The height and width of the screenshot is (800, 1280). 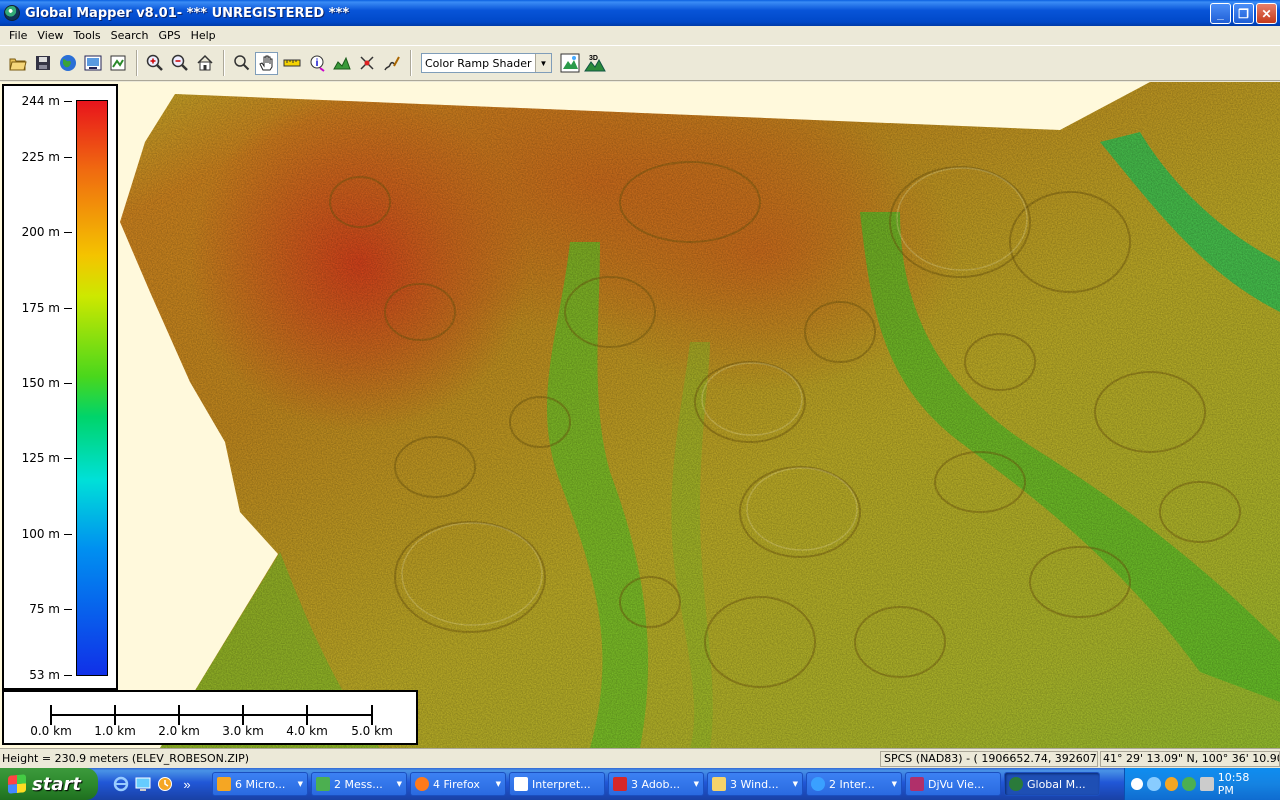 What do you see at coordinates (1190, 758) in the screenshot?
I see `status-lat-lon: 41° 29' 13.09" N, 100° 36' 10.90" W` at bounding box center [1190, 758].